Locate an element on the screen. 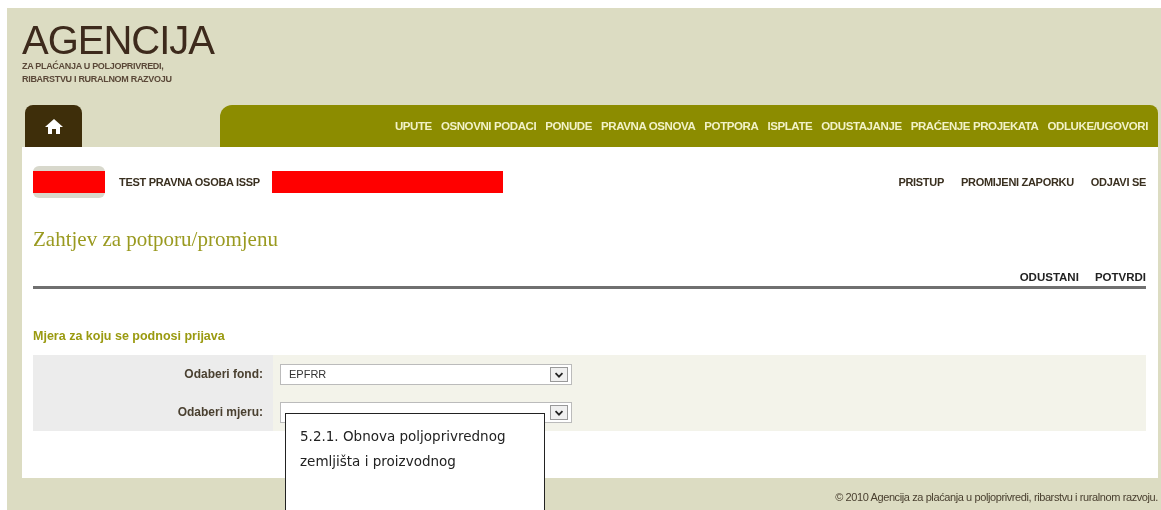 The image size is (1161, 510). nav-link: ODLUKE/UGOVORI is located at coordinates (1097, 126).